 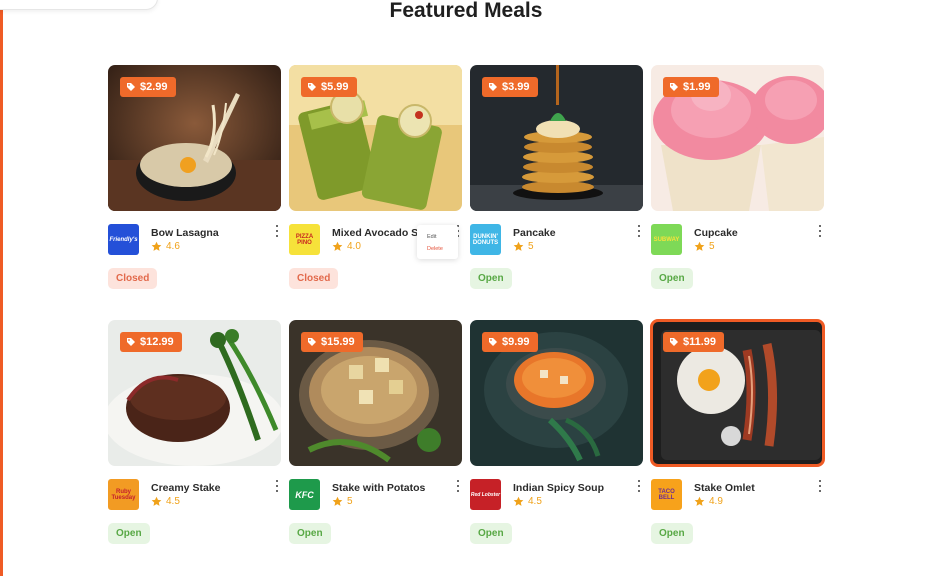 I want to click on meal-name: Creamy Stake, so click(x=186, y=488).